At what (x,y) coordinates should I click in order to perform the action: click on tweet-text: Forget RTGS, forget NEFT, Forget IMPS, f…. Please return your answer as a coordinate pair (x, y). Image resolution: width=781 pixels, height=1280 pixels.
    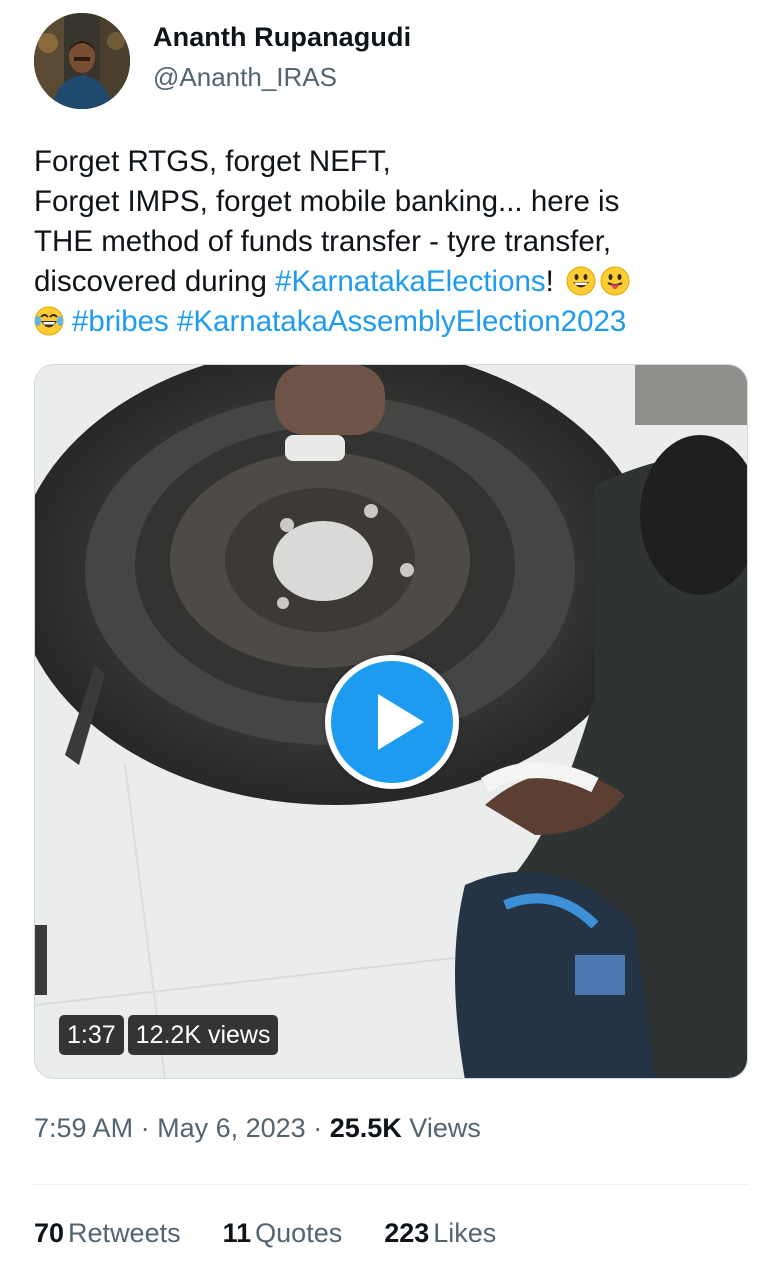
    Looking at the image, I should click on (394, 242).